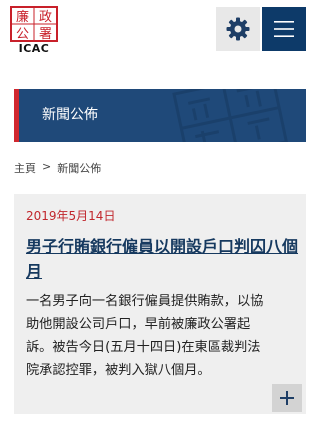  What do you see at coordinates (160, 30) in the screenshot?
I see `site-header: 廉 政 公 署 ICAC` at bounding box center [160, 30].